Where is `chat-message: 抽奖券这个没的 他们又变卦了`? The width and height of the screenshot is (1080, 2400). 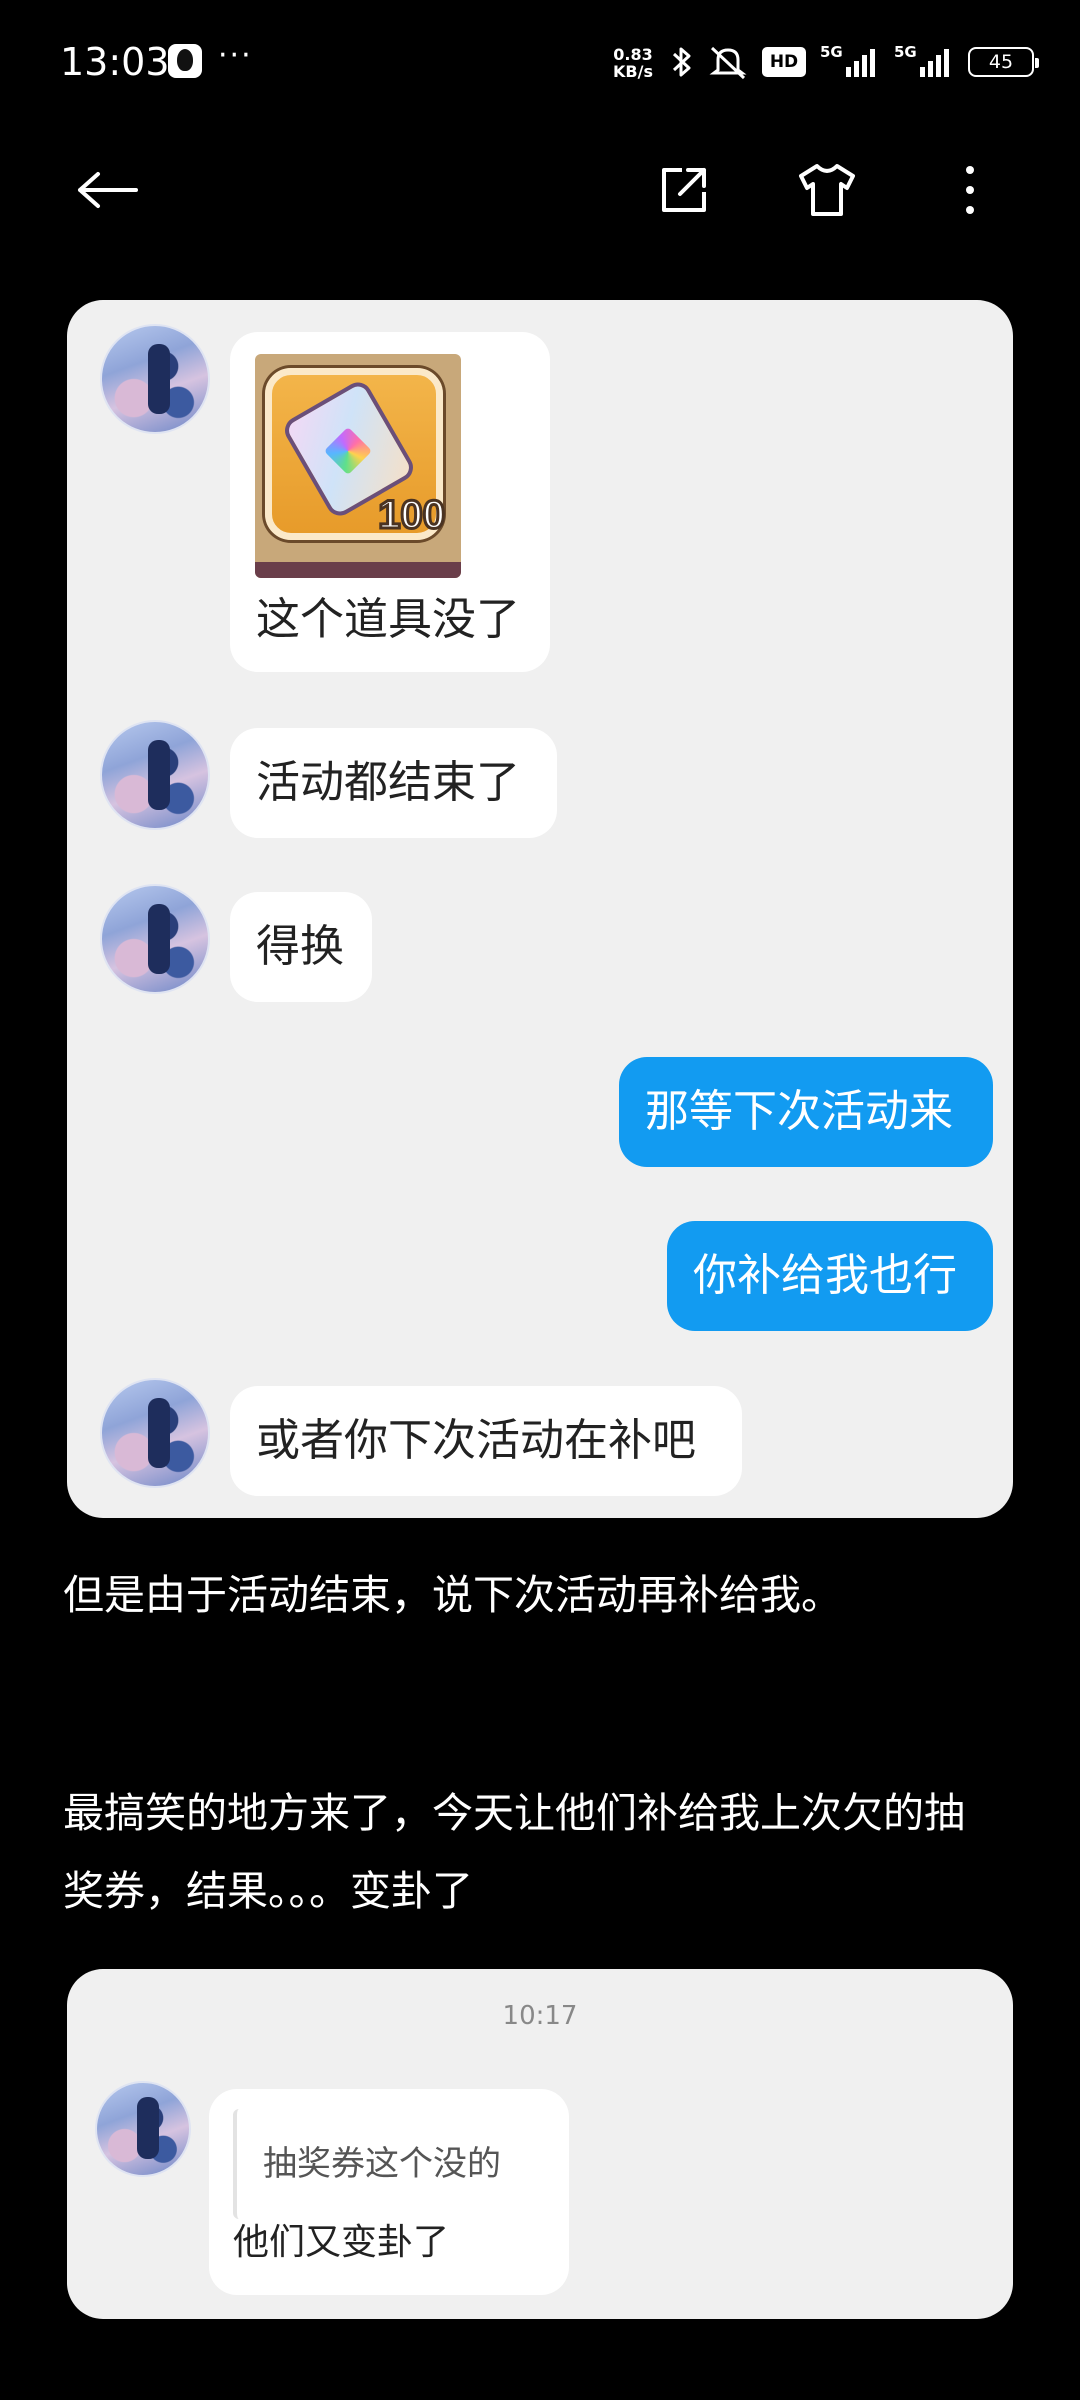
chat-message: 抽奖券这个没的 他们又变卦了 is located at coordinates (389, 2192).